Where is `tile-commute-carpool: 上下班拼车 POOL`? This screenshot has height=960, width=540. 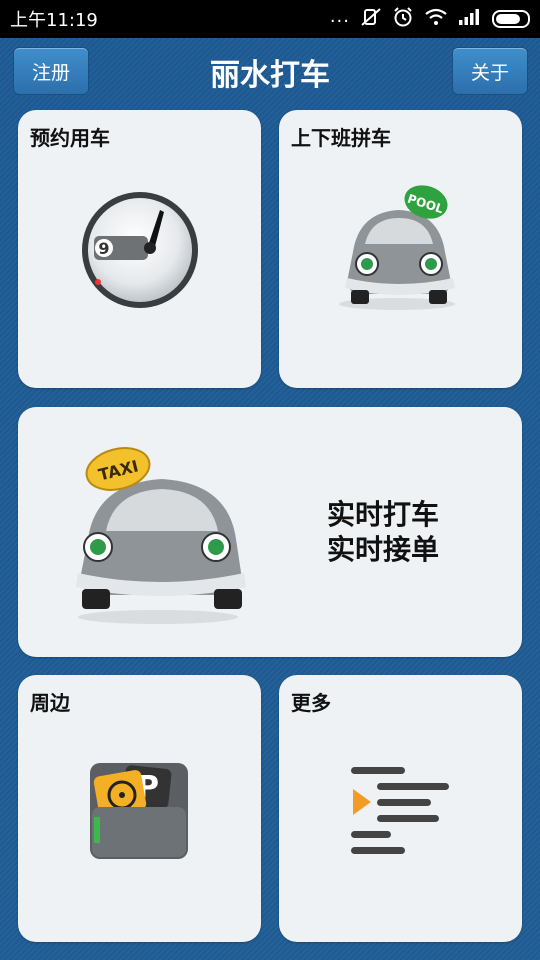
tile-commute-carpool: 上下班拼车 POOL is located at coordinates (400, 249).